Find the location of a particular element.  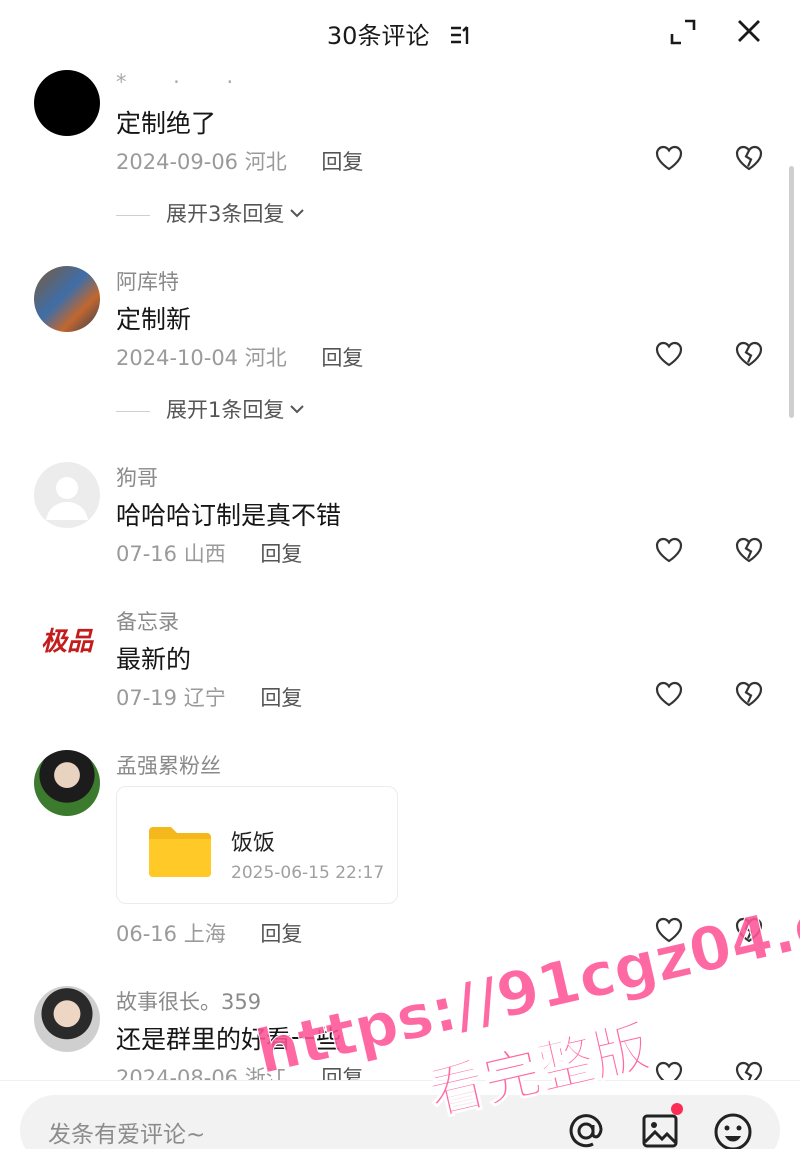

emoji-icon is located at coordinates (733, 1130).